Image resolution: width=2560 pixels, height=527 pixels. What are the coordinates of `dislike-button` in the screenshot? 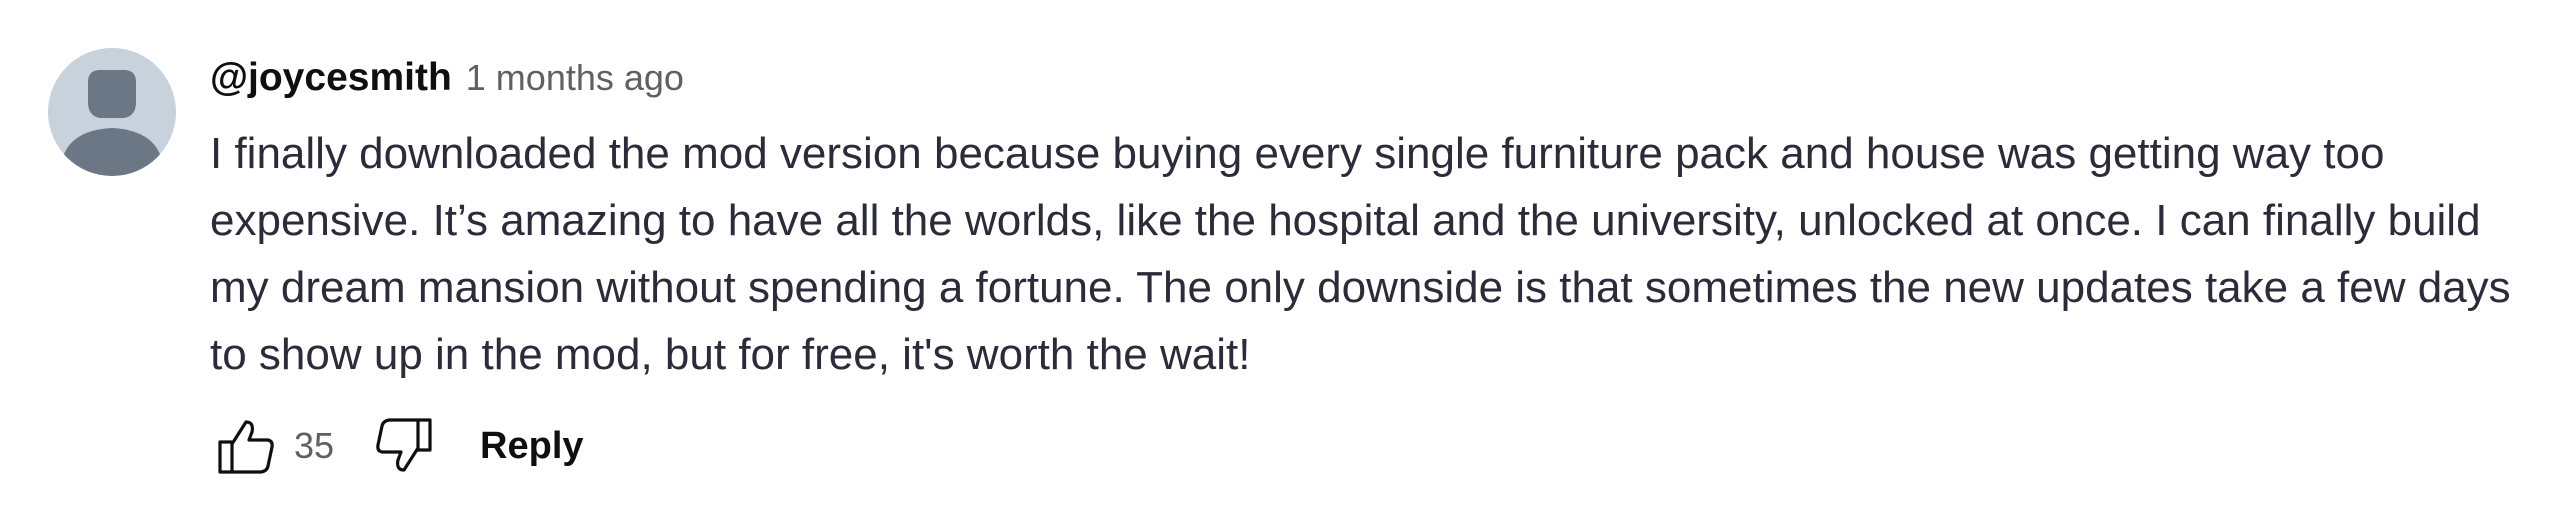 It's located at (404, 446).